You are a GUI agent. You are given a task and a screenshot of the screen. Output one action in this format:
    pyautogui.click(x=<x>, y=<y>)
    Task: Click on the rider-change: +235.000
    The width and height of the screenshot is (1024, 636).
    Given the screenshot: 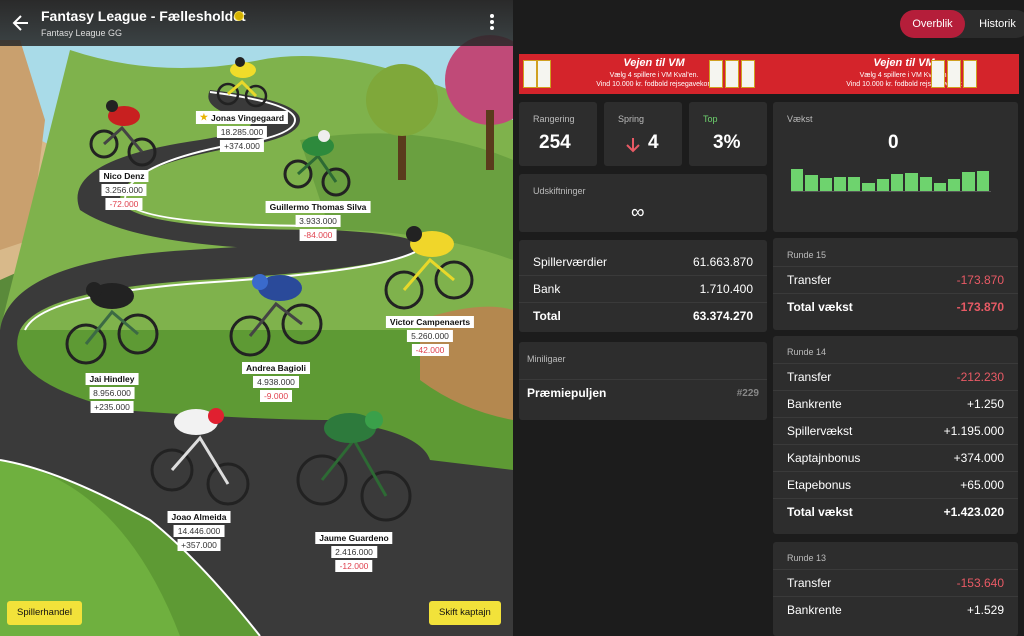 What is the action you would take?
    pyautogui.click(x=112, y=407)
    